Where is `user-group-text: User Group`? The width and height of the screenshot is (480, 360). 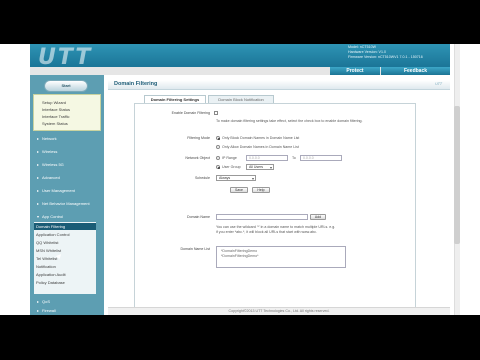
user-group-text: User Group is located at coordinates (231, 167).